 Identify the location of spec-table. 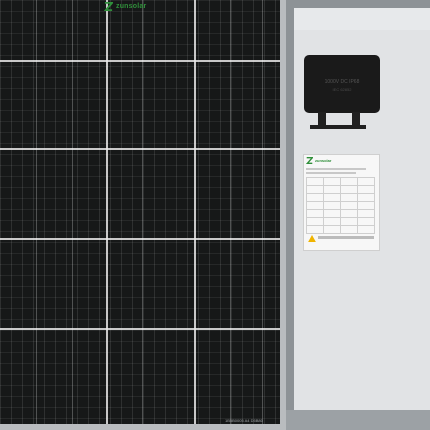
(340, 205).